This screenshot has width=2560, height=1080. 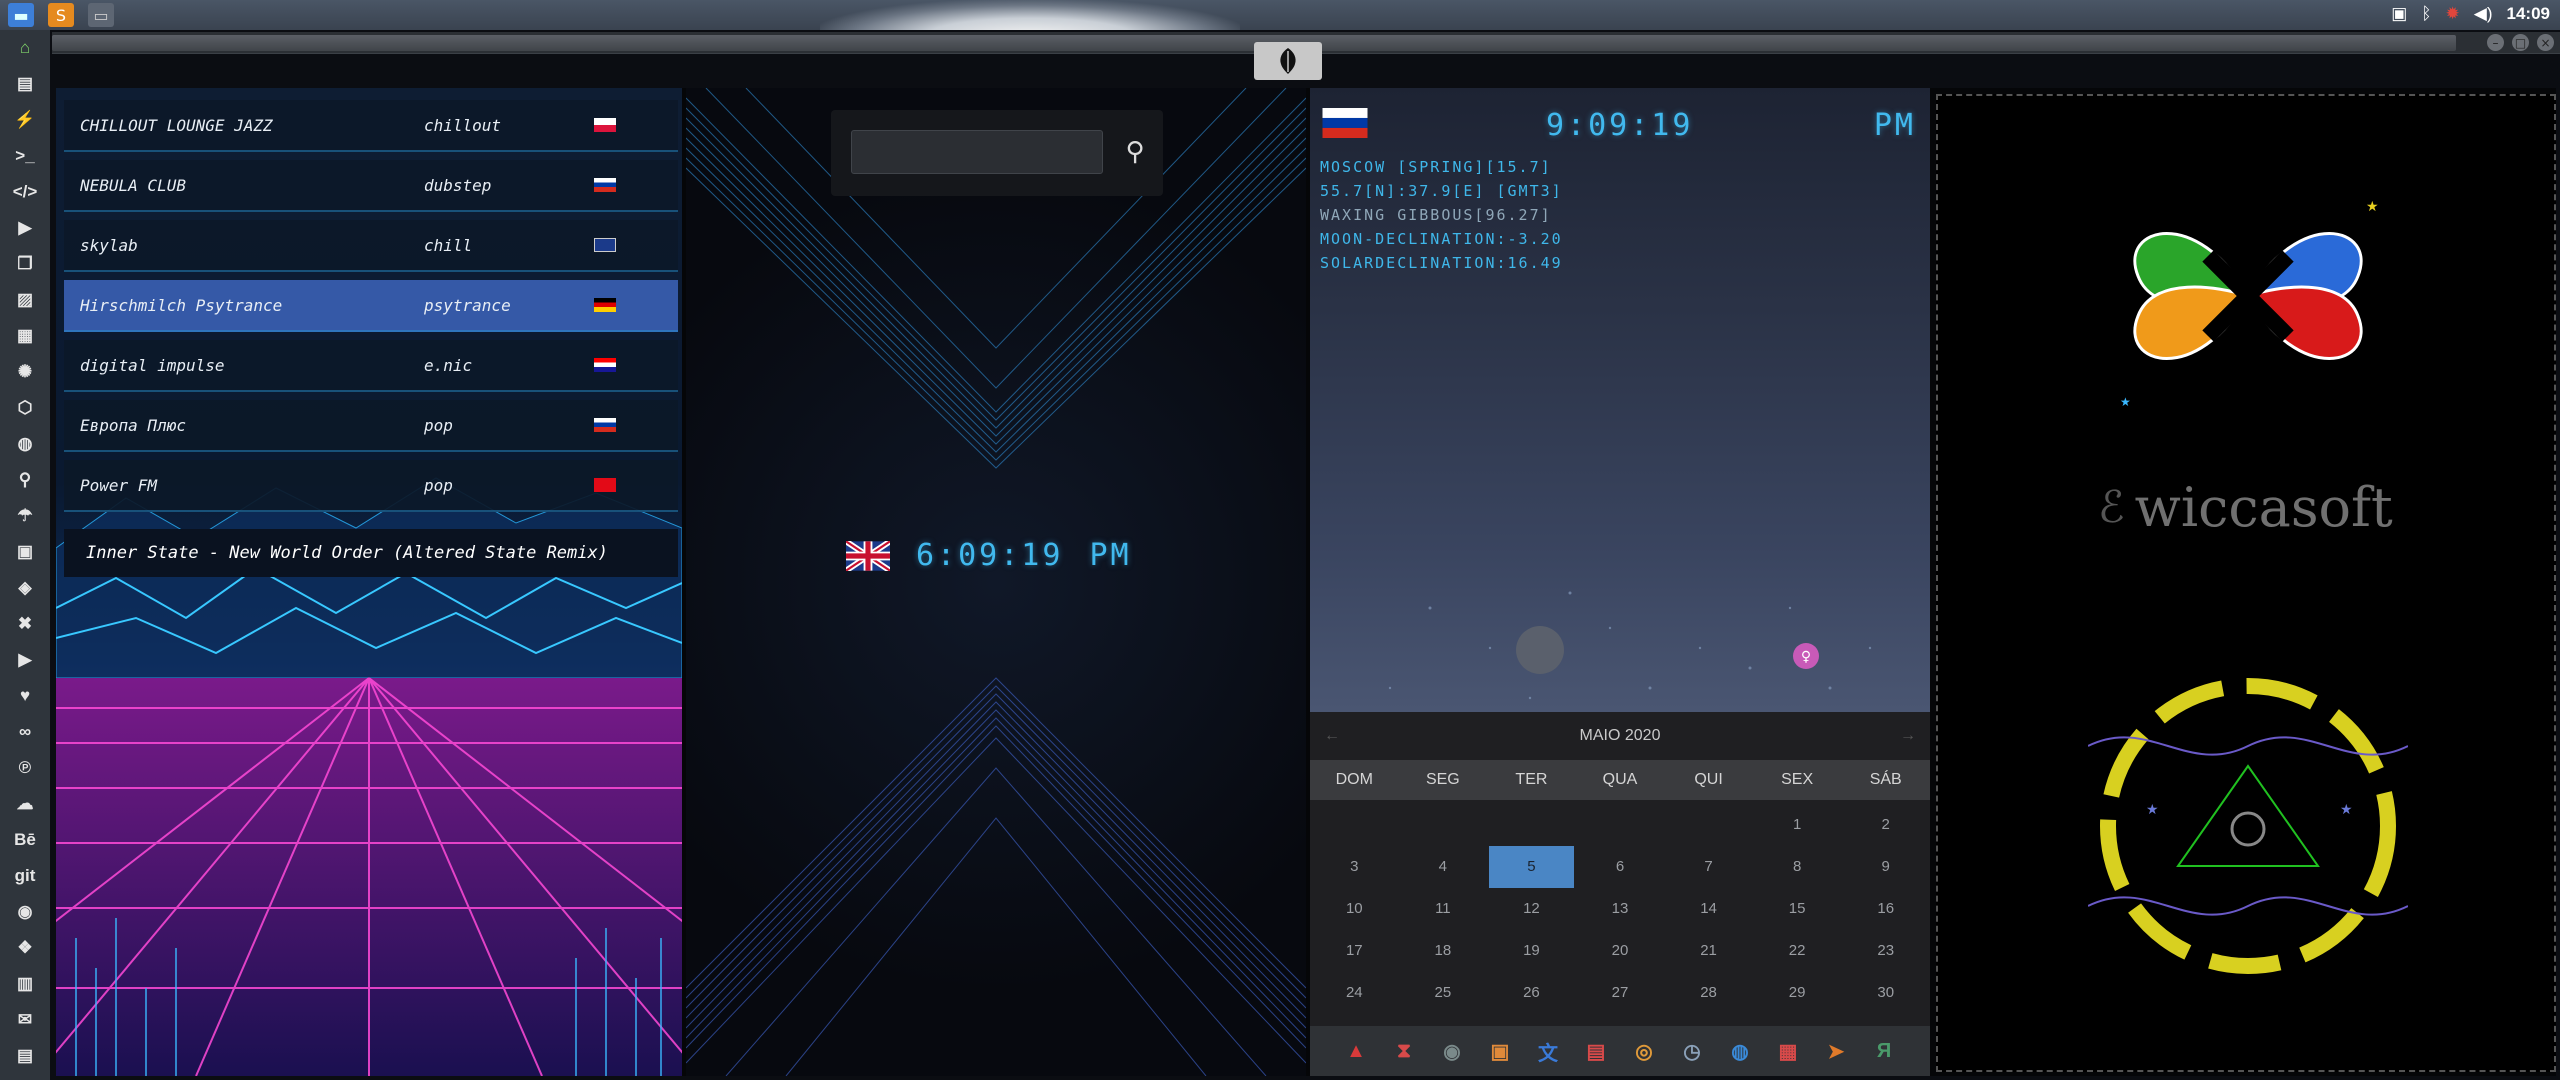 What do you see at coordinates (1540, 650) in the screenshot?
I see `moon-icon` at bounding box center [1540, 650].